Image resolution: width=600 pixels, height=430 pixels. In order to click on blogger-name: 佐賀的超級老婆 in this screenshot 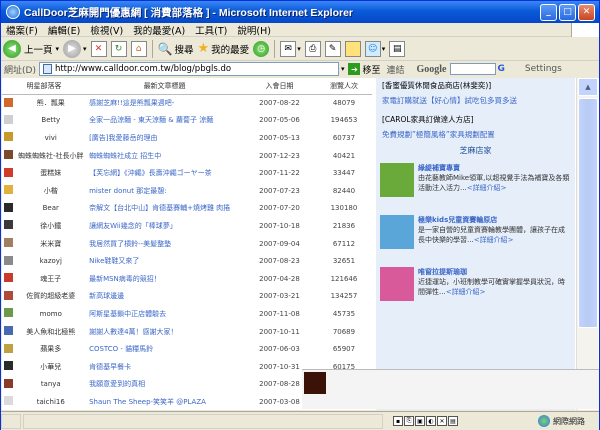, I will do `click(50, 297)`.